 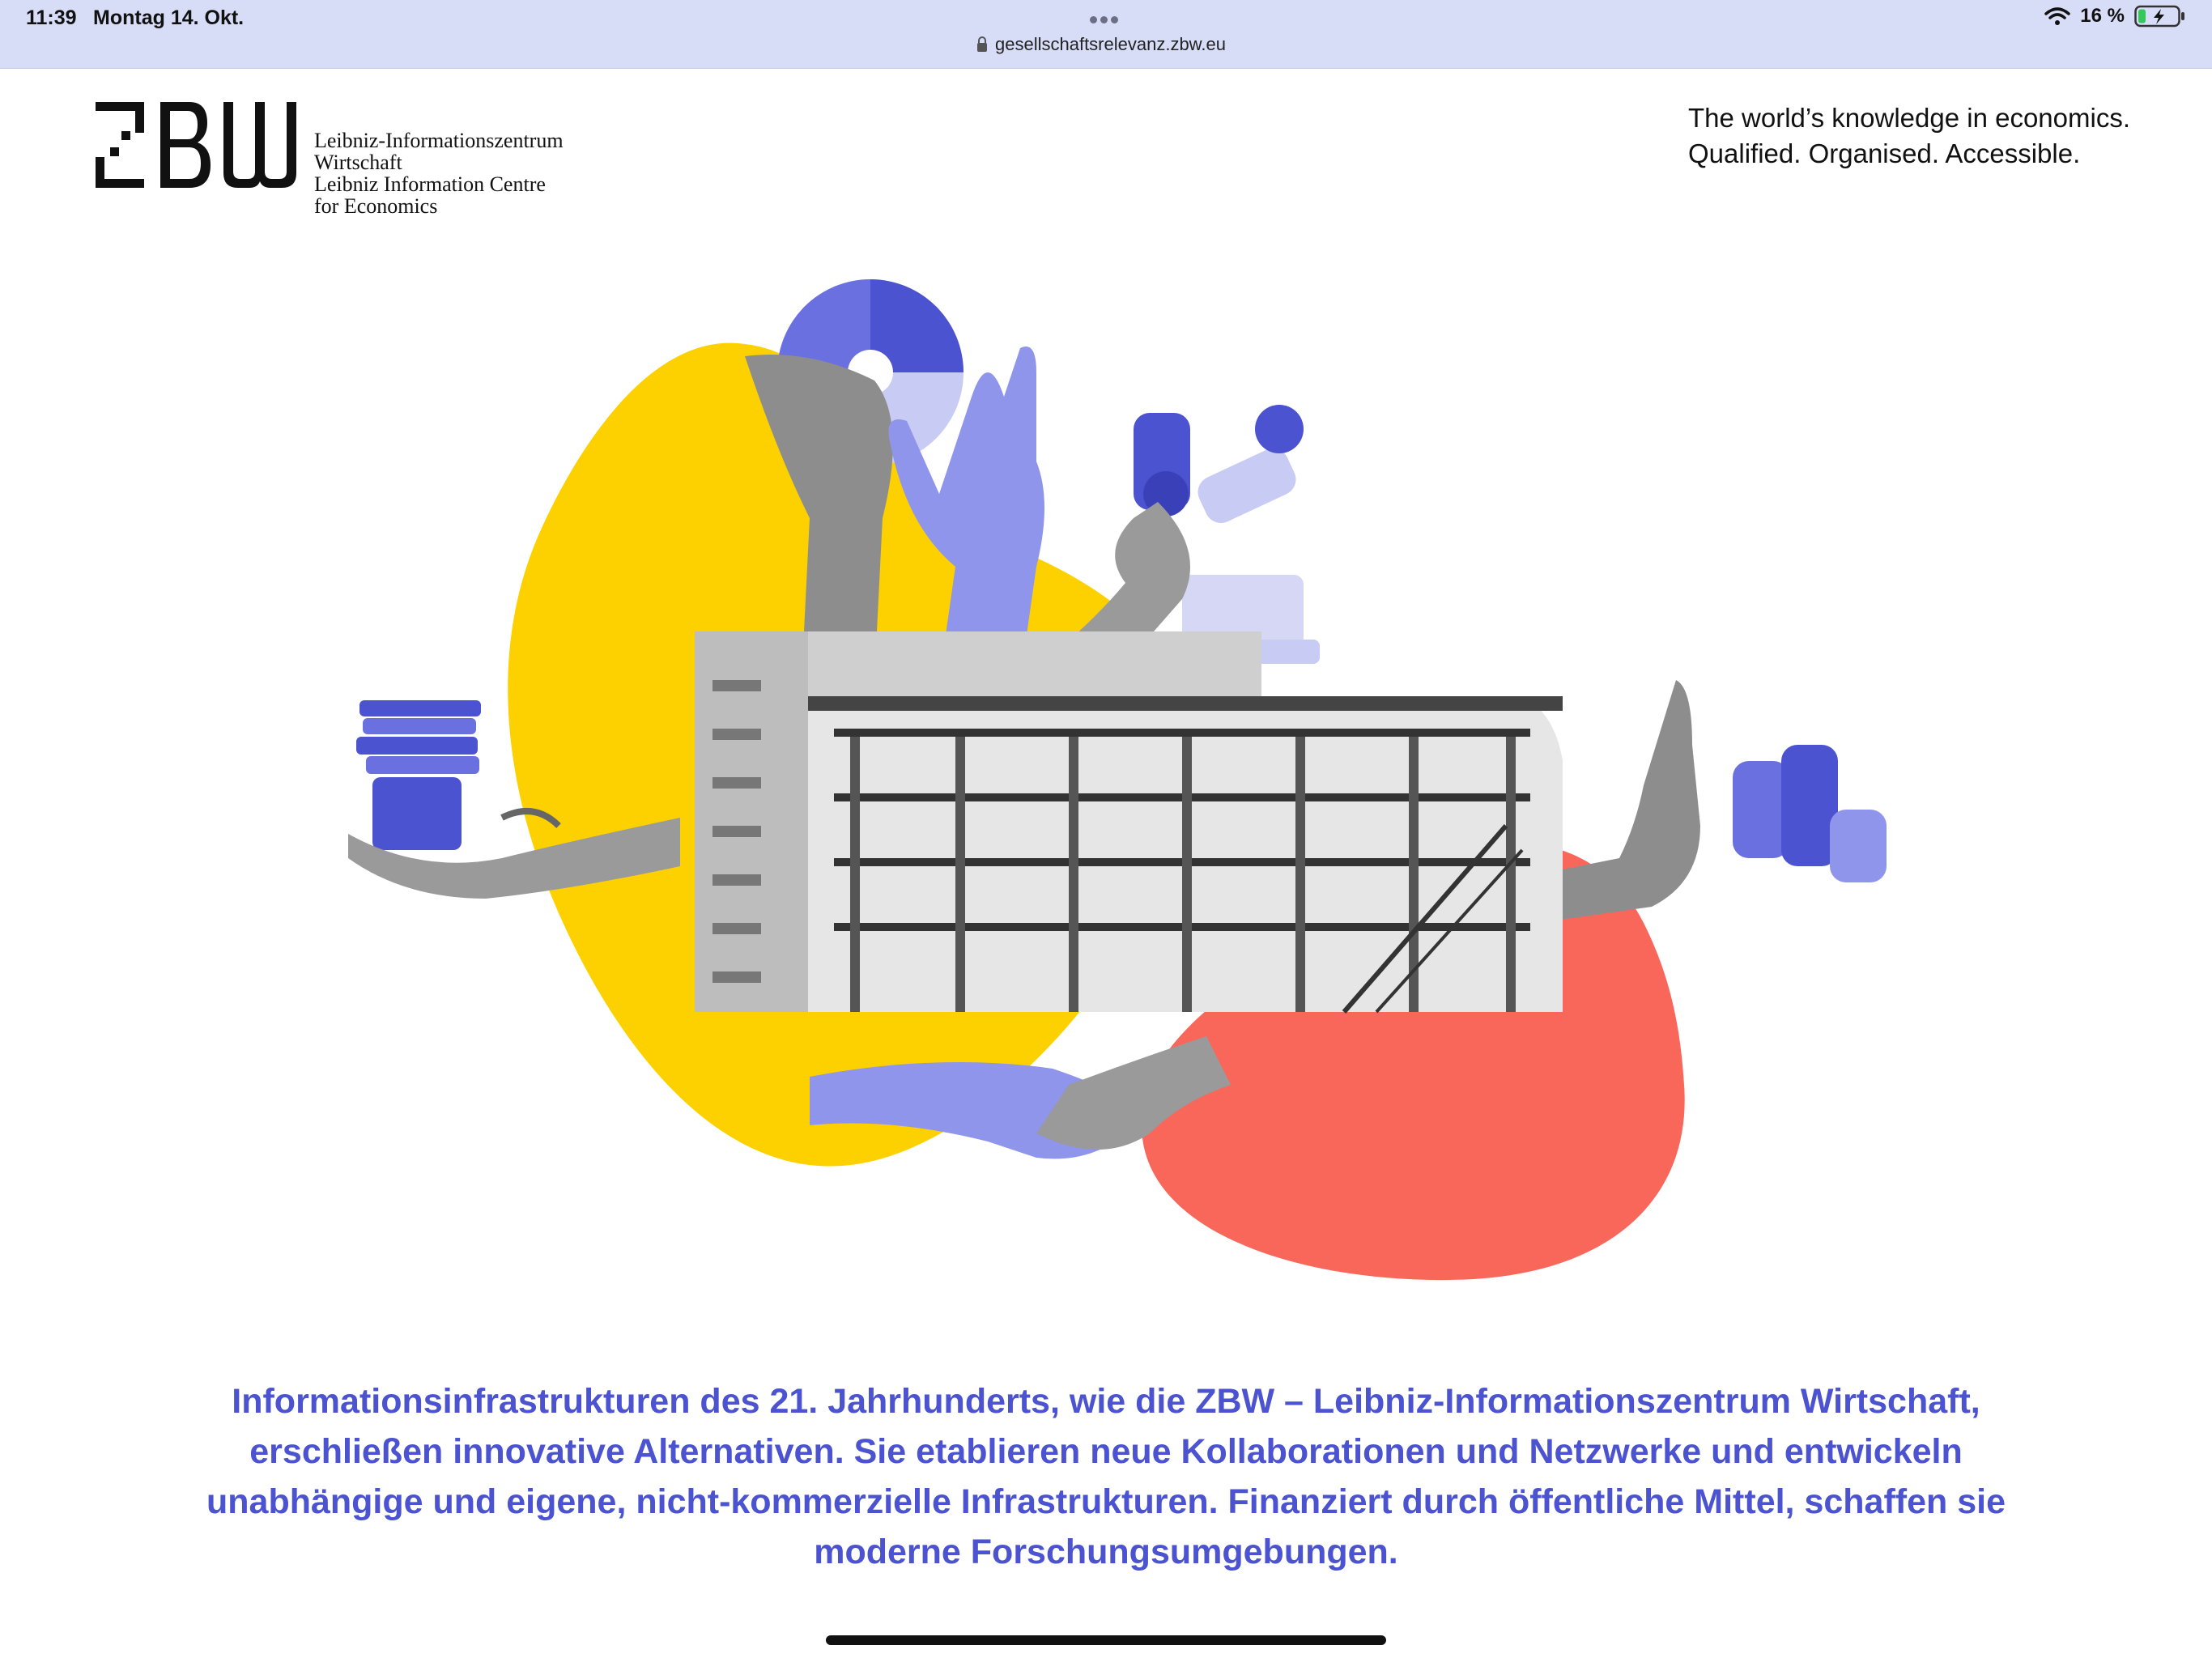 What do you see at coordinates (439, 140) in the screenshot?
I see `logo-line: Leibniz-Informationszentrum` at bounding box center [439, 140].